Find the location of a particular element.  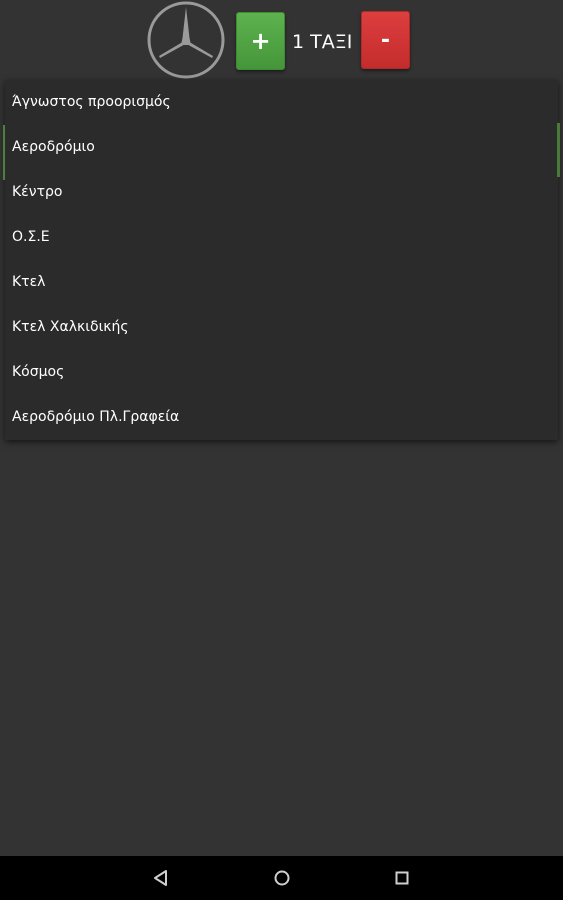

recents-square-icon is located at coordinates (402, 878).